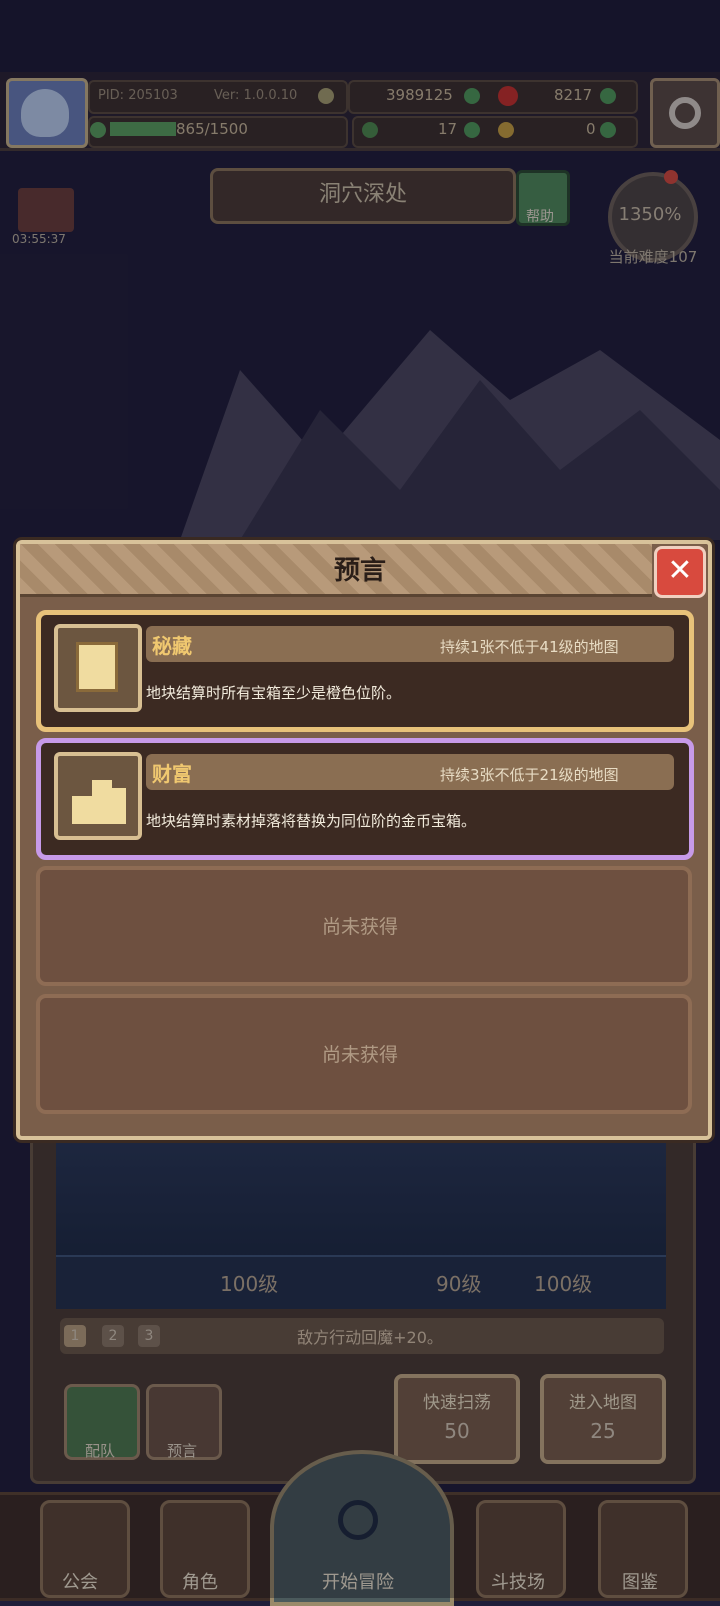 Image resolution: width=720 pixels, height=1606 pixels. I want to click on card-title: 秘藏, so click(172, 646).